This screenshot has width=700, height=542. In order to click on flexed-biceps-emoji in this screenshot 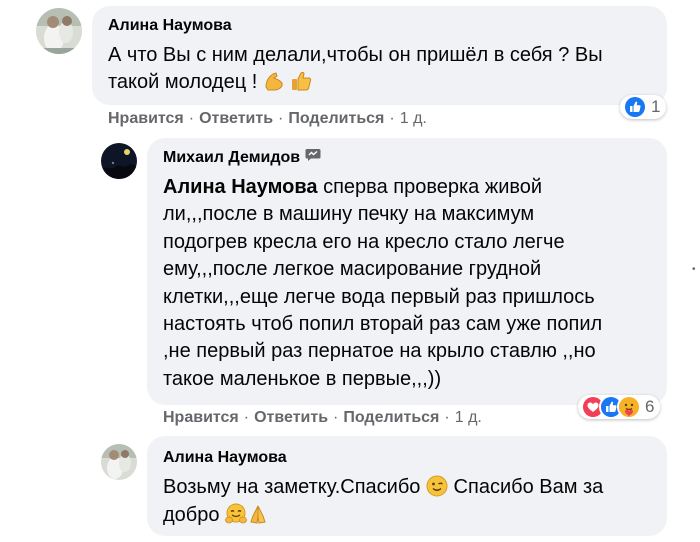, I will do `click(274, 81)`.